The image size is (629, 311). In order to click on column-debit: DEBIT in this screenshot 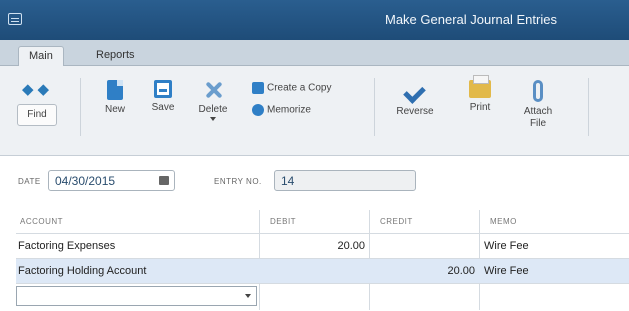, I will do `click(283, 221)`.